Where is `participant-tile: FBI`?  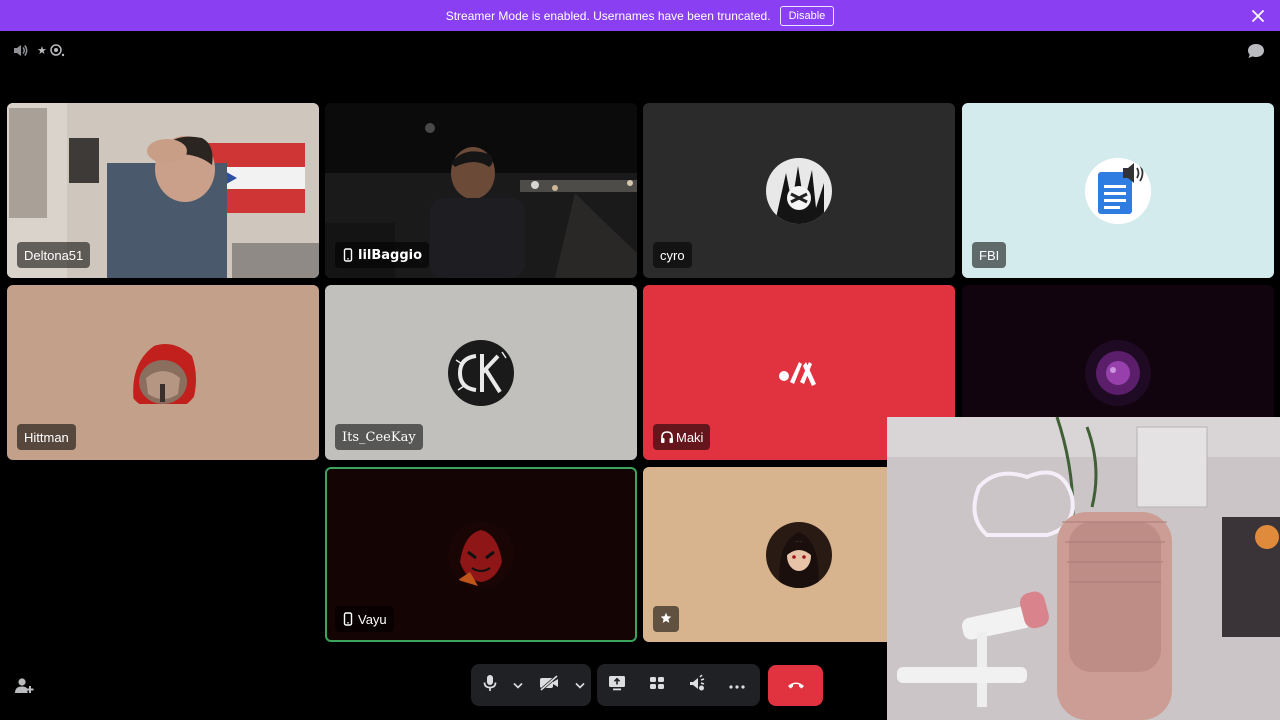
participant-tile: FBI is located at coordinates (1118, 190).